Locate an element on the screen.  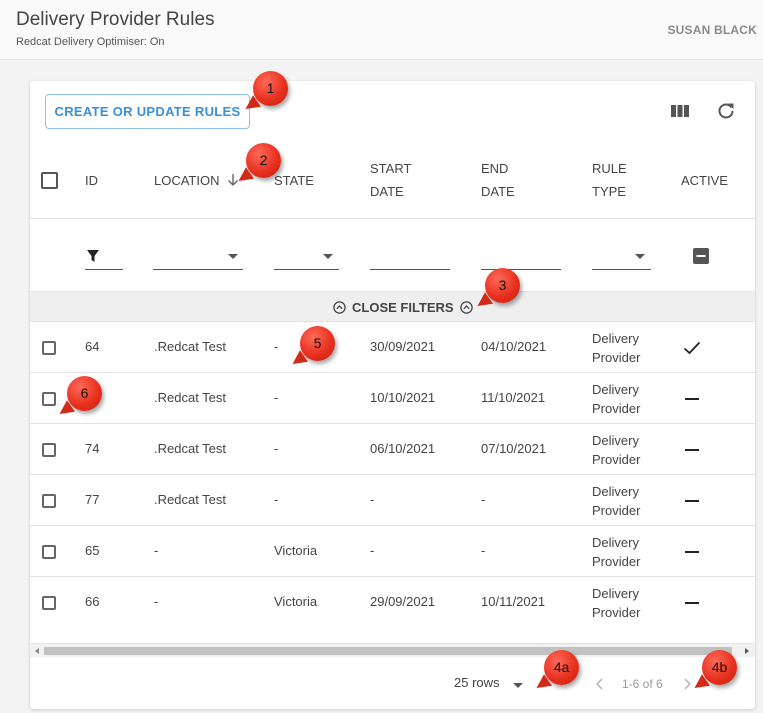
cell-start-date: 29/09/2021 is located at coordinates (403, 601).